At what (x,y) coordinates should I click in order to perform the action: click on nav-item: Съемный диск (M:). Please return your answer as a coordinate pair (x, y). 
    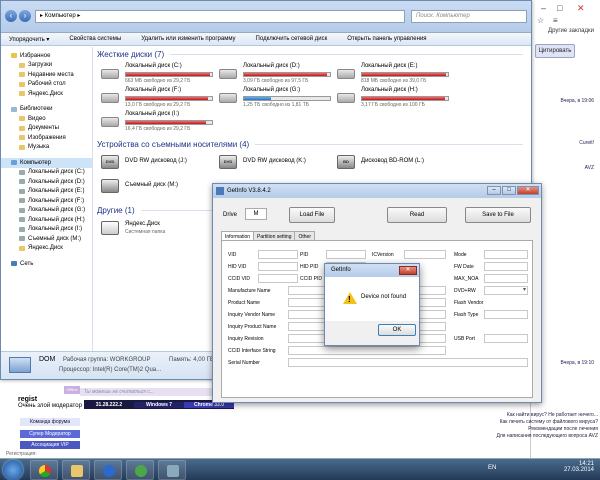
    Looking at the image, I should click on (46, 239).